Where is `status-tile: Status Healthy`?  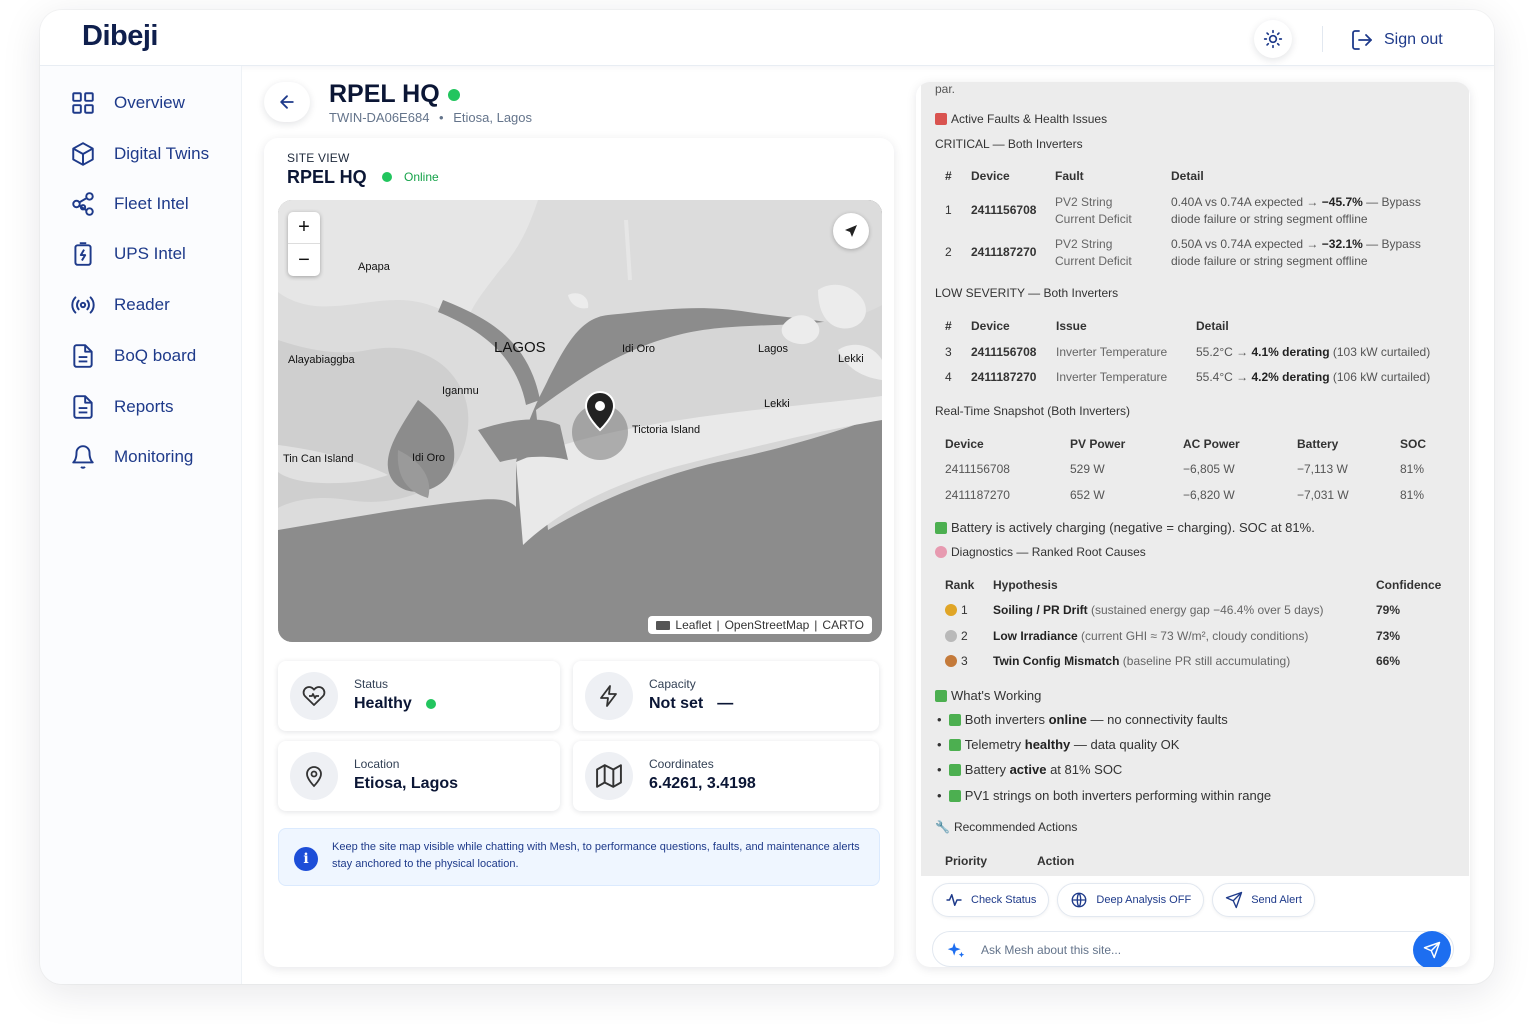 status-tile: Status Healthy is located at coordinates (419, 696).